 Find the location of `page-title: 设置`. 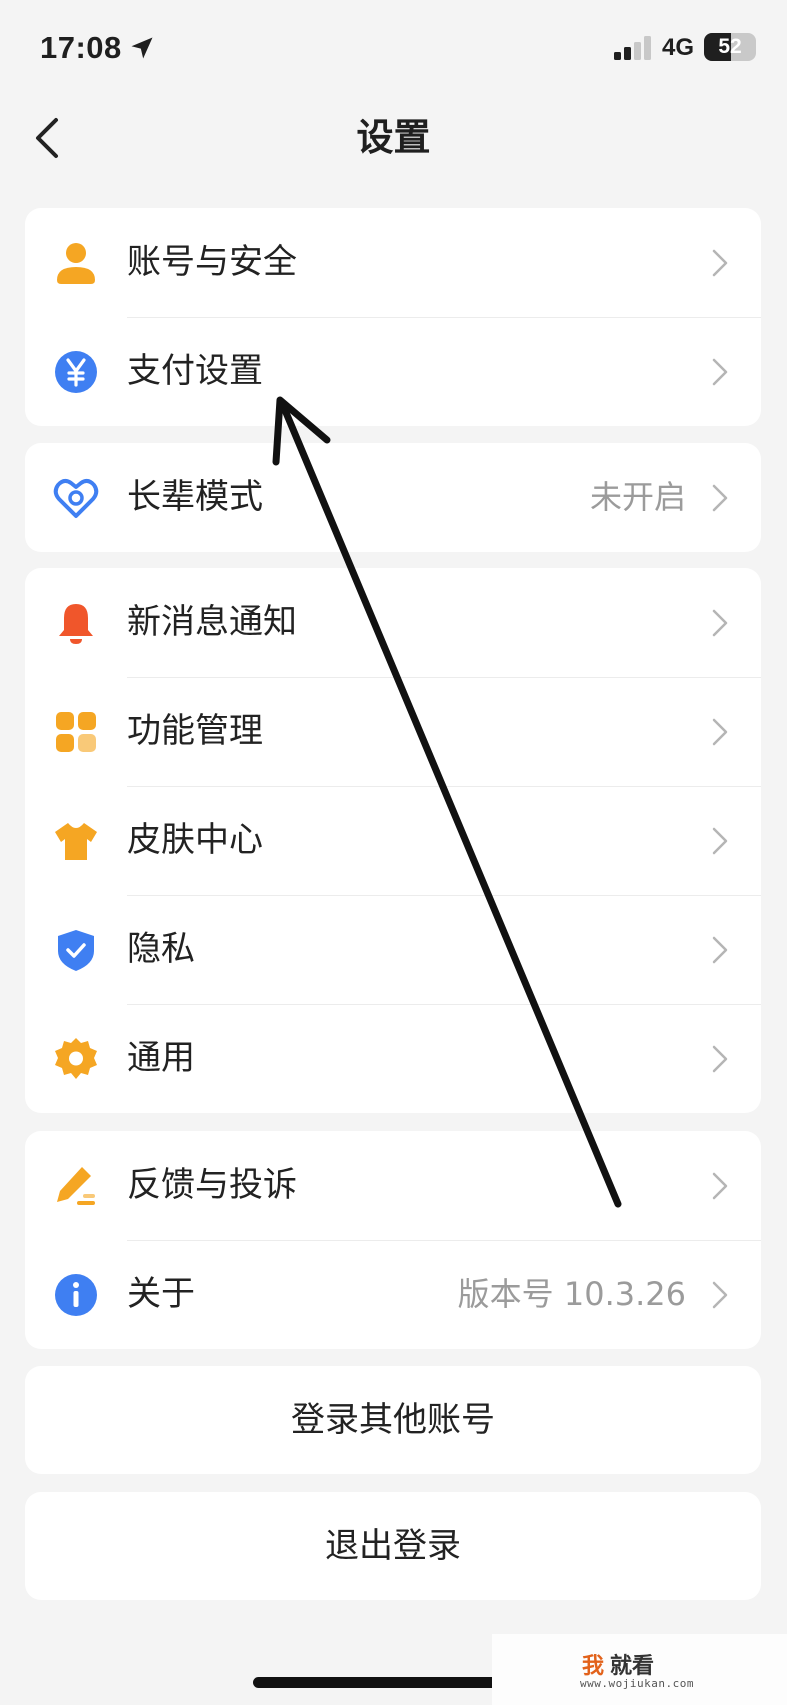

page-title: 设置 is located at coordinates (393, 137).